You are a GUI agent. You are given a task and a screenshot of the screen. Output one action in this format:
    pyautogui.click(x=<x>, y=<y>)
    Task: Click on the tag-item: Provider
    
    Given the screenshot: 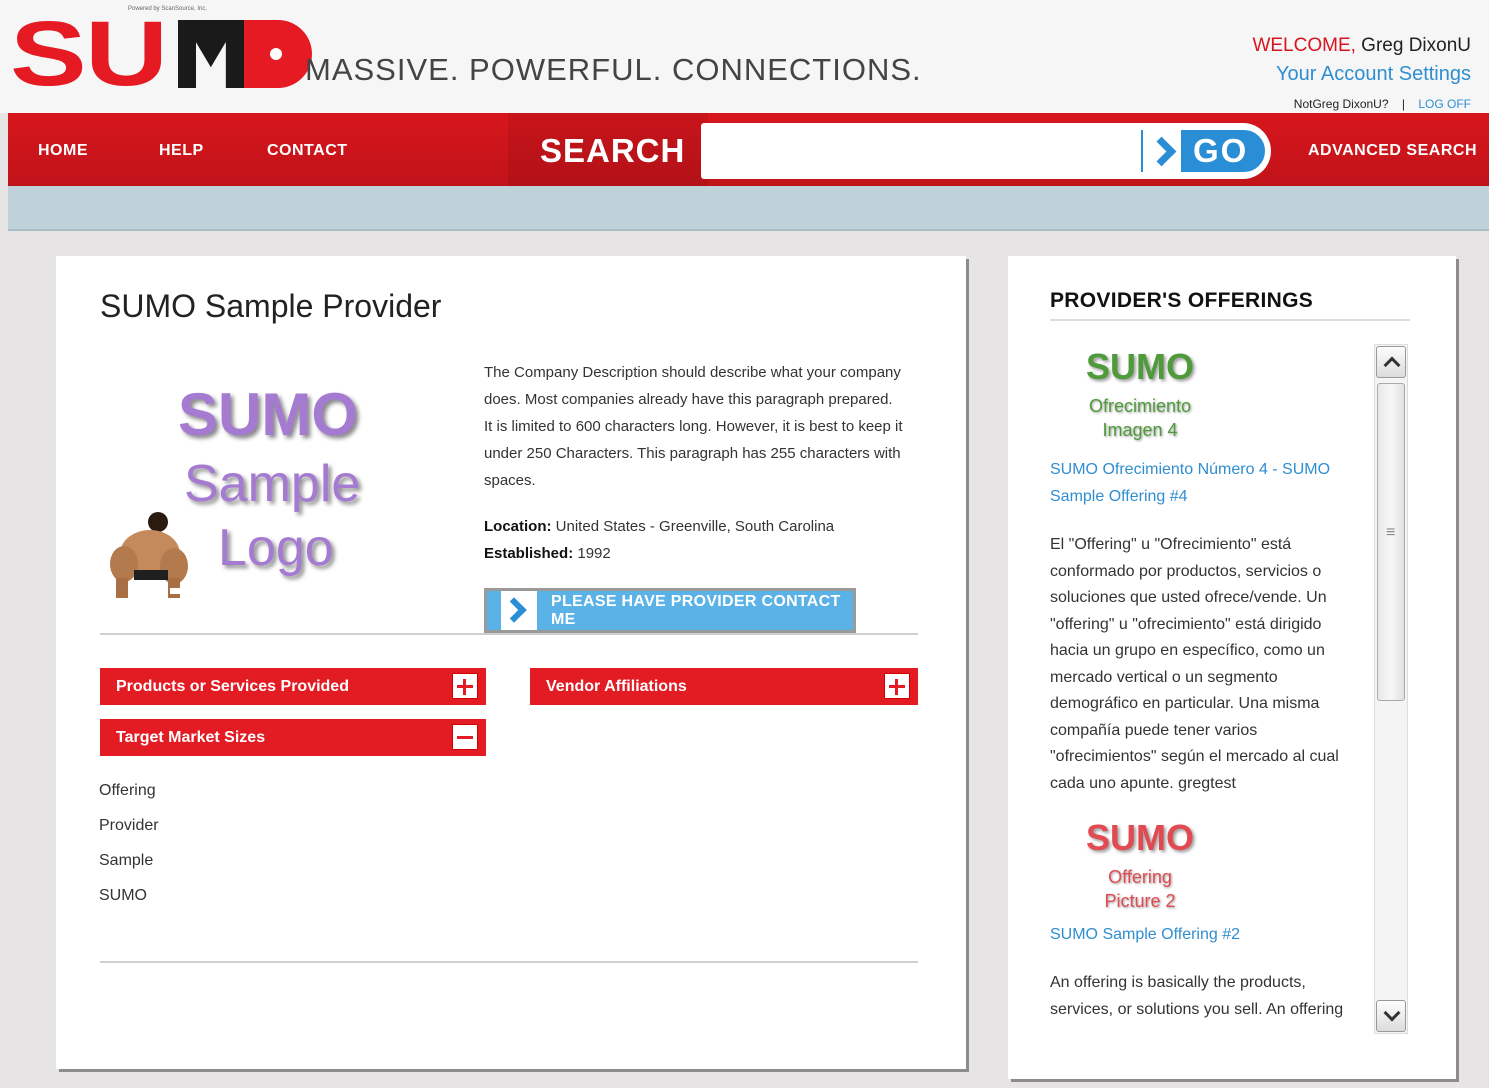 What is the action you would take?
    pyautogui.click(x=129, y=830)
    